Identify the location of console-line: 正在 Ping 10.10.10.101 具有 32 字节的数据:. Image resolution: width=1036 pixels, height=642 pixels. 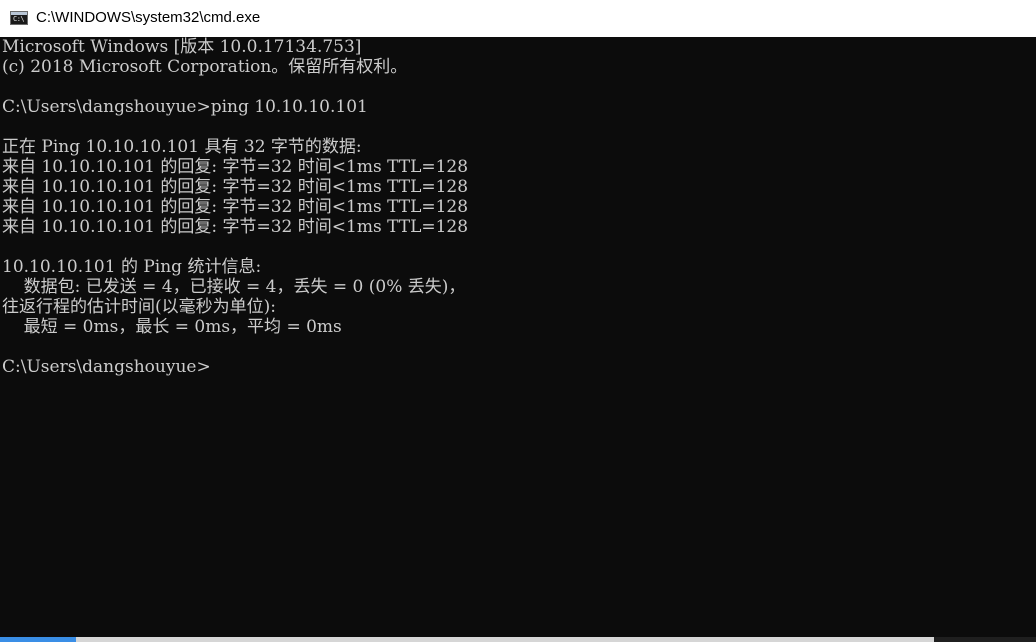
(182, 147).